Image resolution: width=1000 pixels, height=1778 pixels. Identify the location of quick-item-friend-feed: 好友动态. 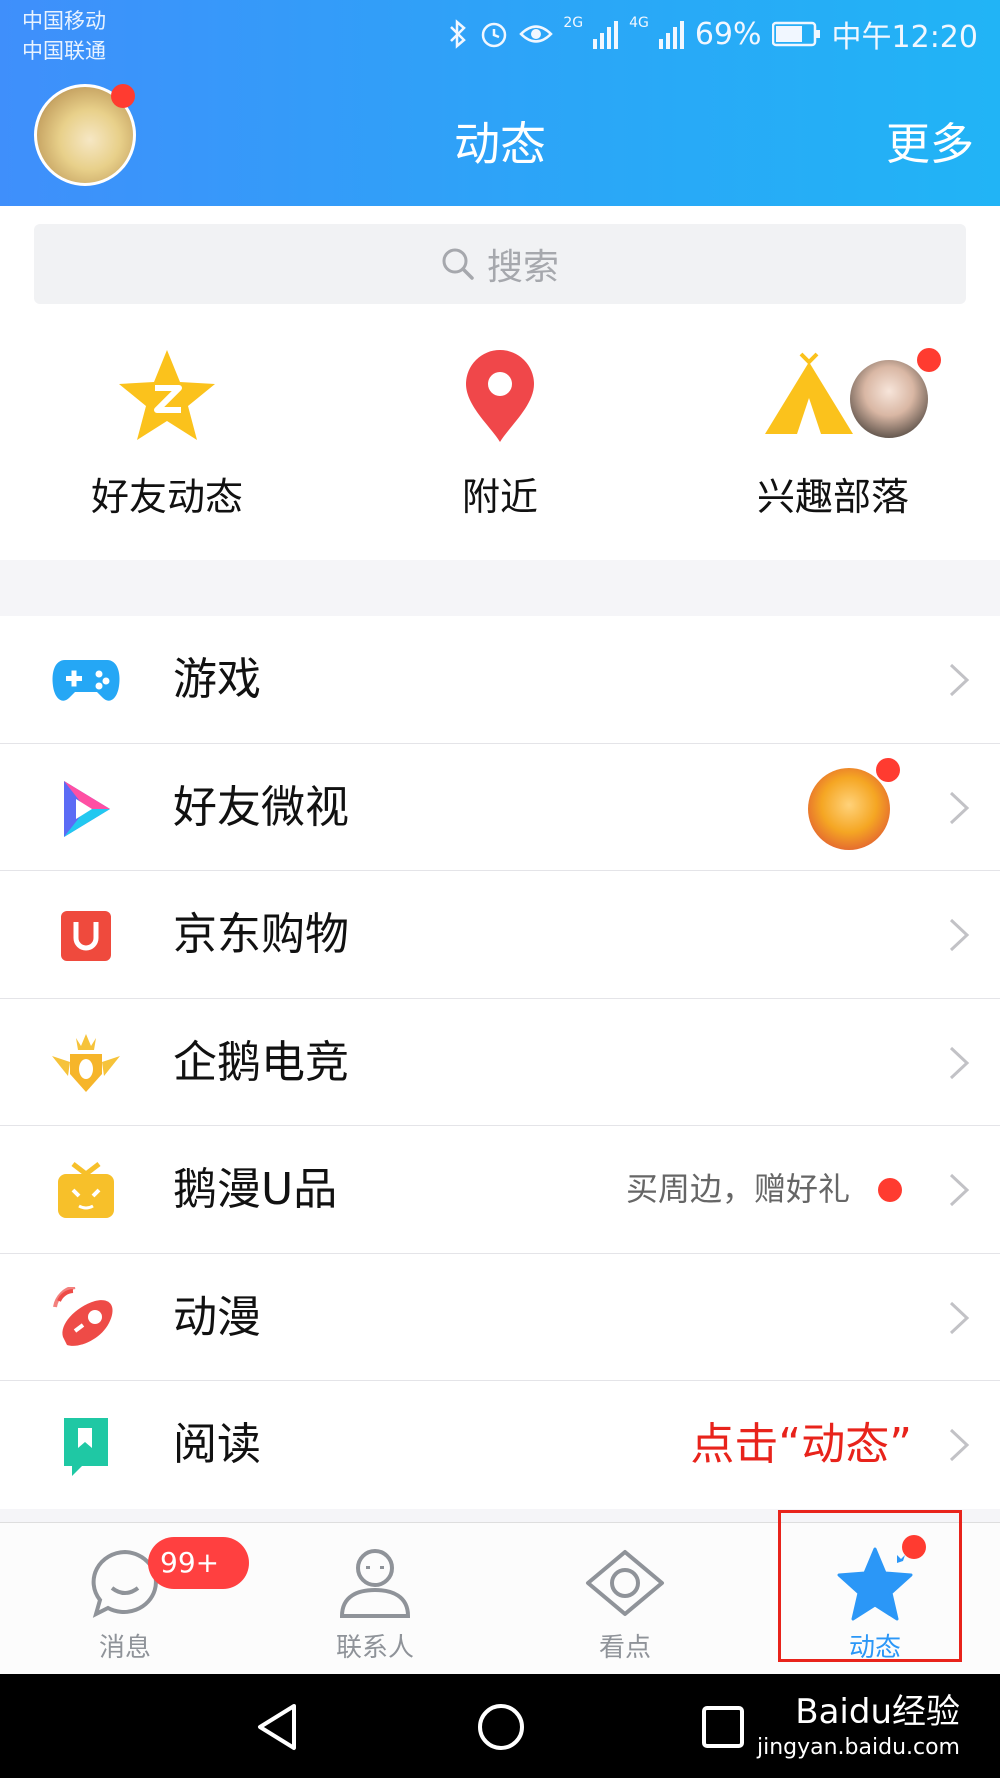
(167, 433).